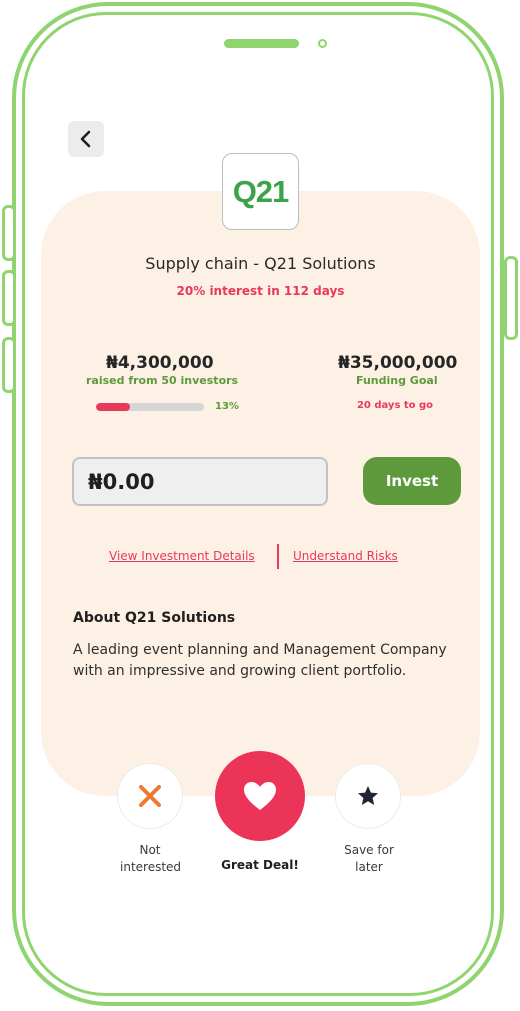 The image size is (520, 1011). Describe the element at coordinates (182, 556) in the screenshot. I see `view-investment-details-link: View Investment Details` at that location.